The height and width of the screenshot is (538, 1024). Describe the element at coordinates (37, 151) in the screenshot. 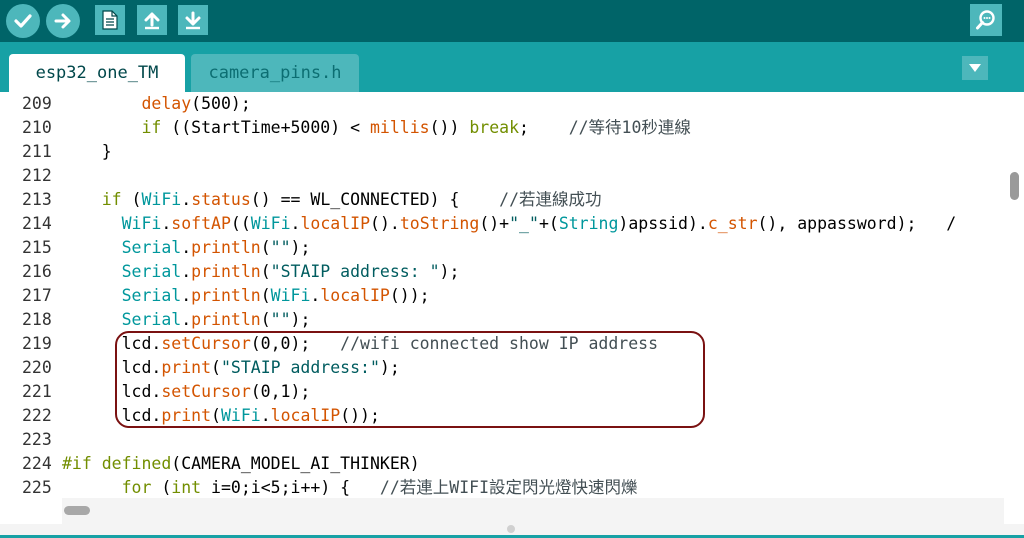

I see `line-number: 211` at that location.